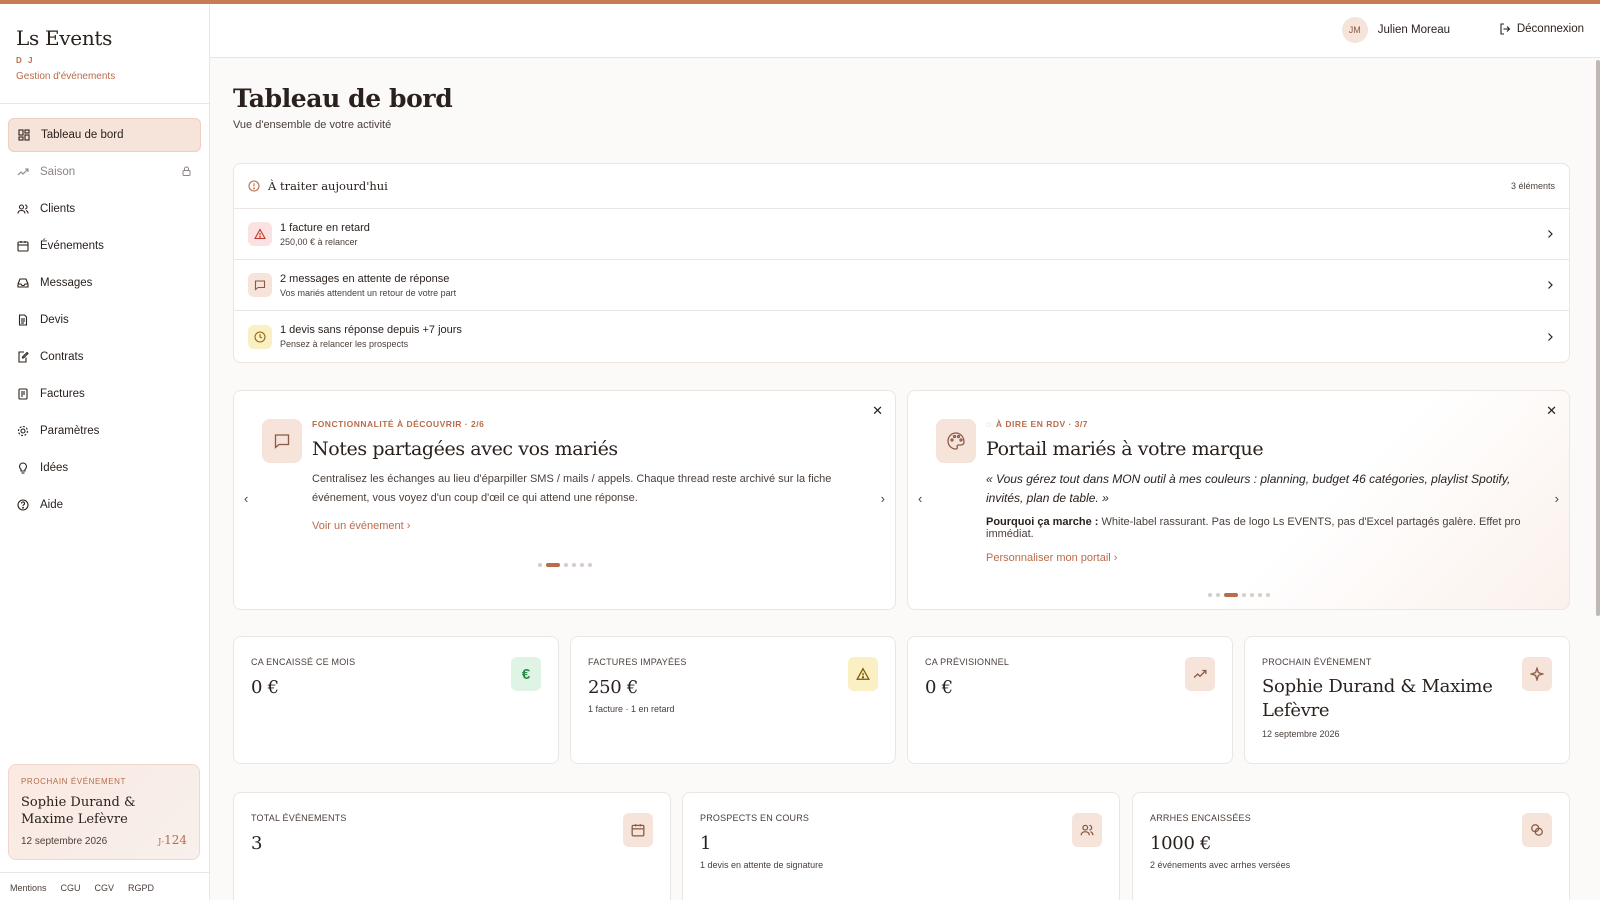  Describe the element at coordinates (71, 888) in the screenshot. I see `footer-link-cgu: CGU` at that location.